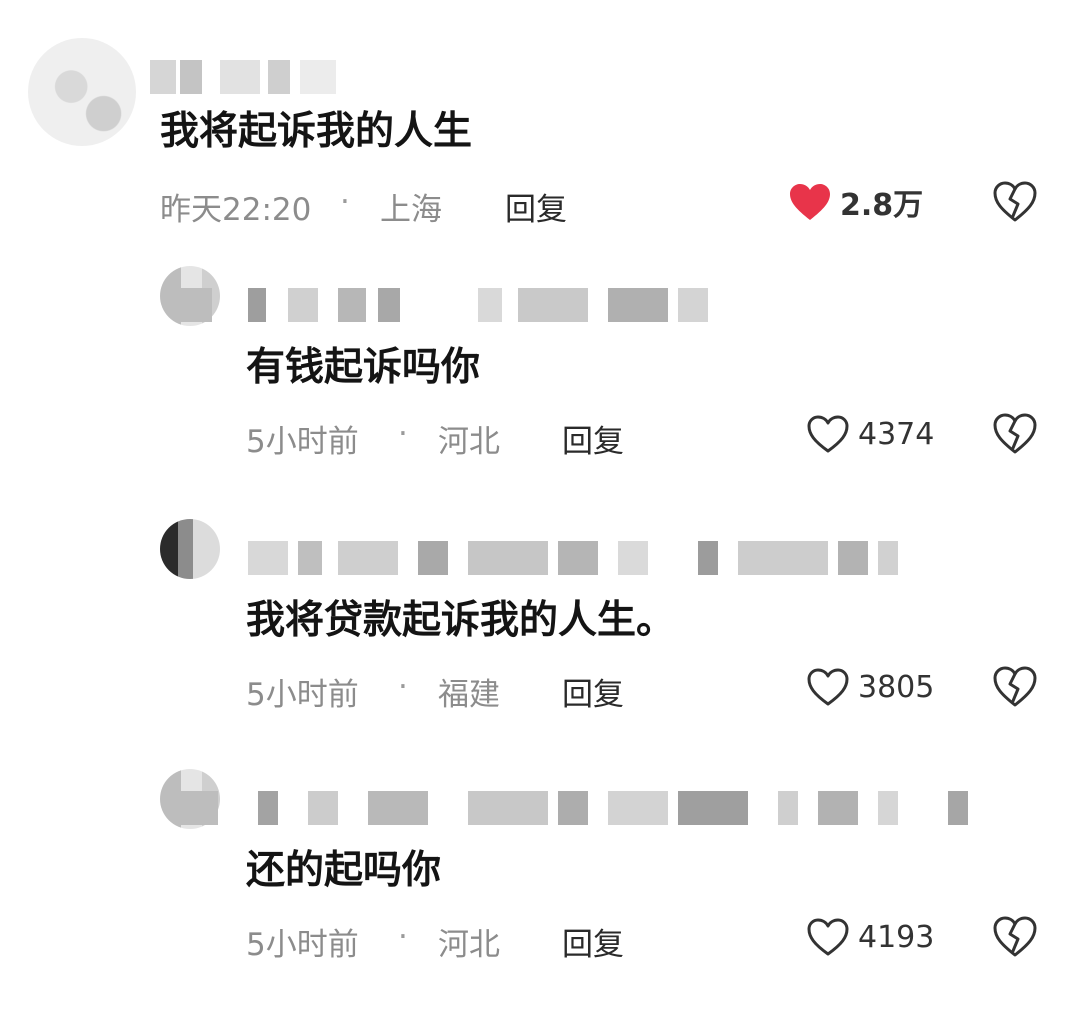 This screenshot has height=1013, width=1080. I want to click on comment-text: 我将贷款起诉我的人生。, so click(461, 620).